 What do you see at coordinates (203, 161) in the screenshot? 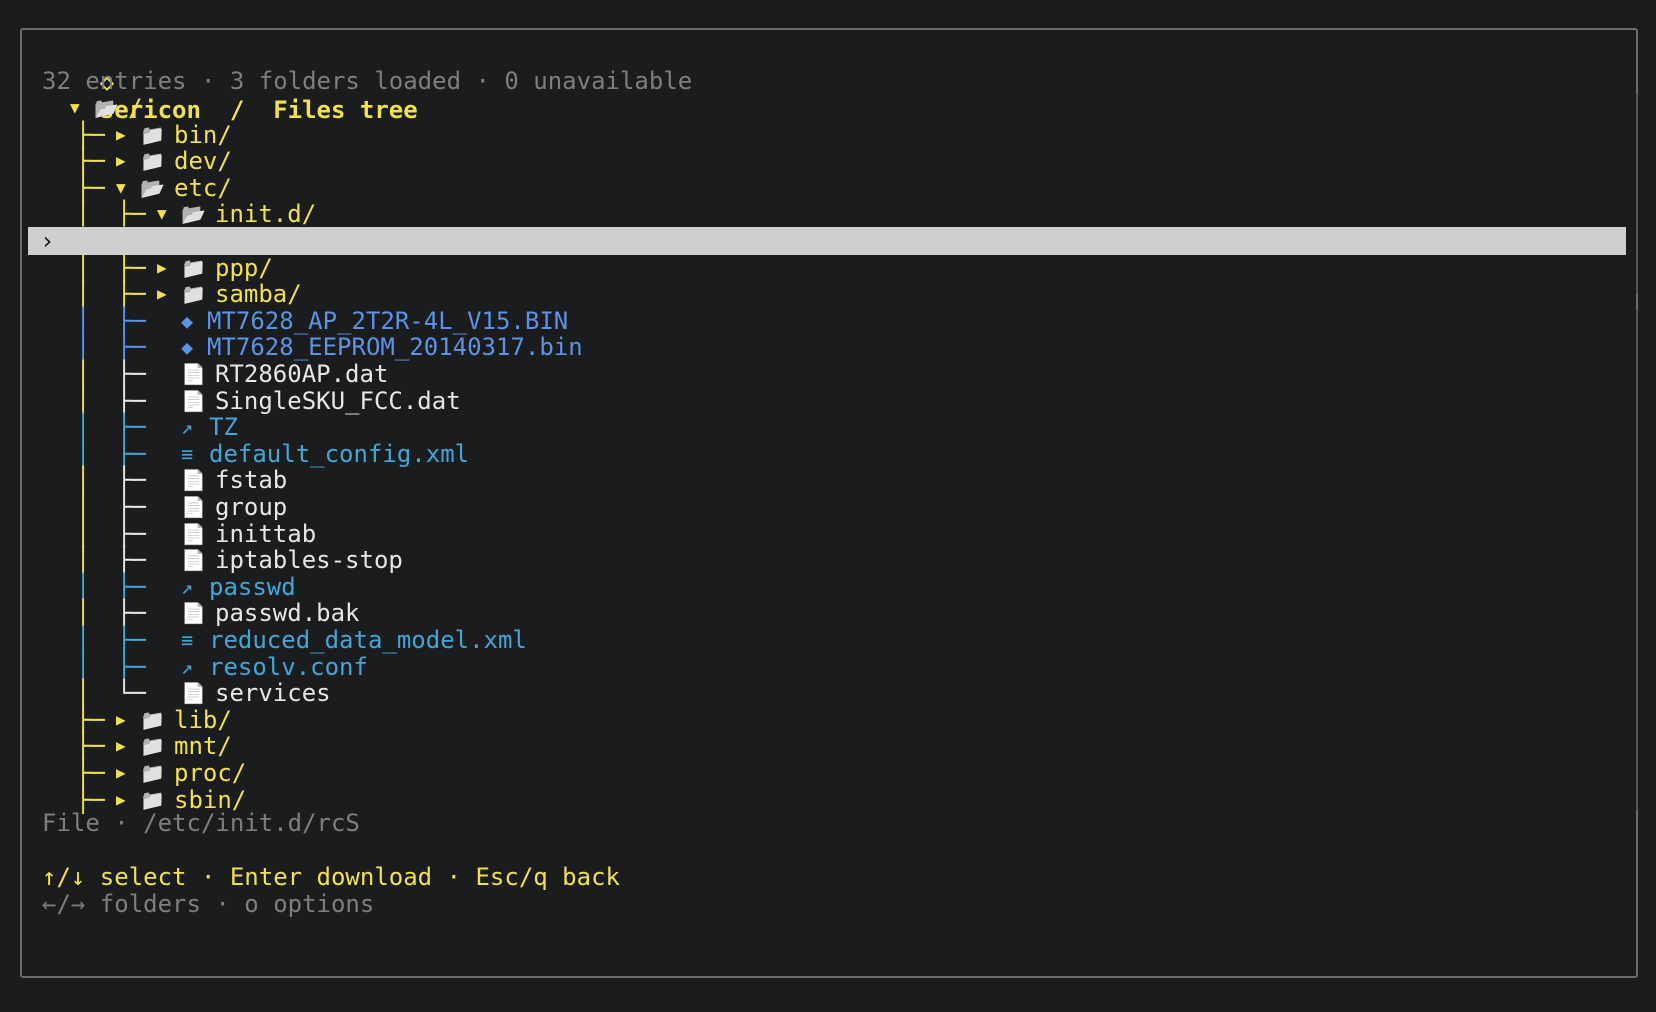
I see `tree-item-name: dev/` at bounding box center [203, 161].